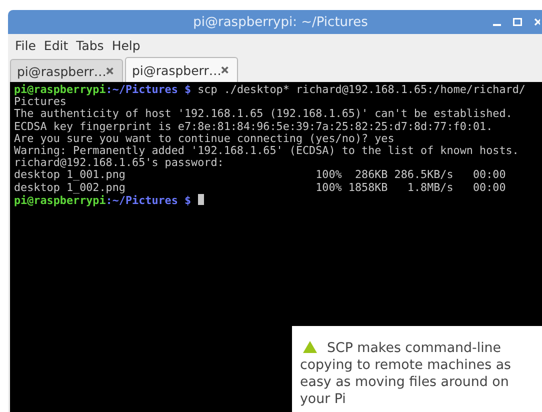 The image size is (542, 412). Describe the element at coordinates (267, 151) in the screenshot. I see `output-line: Warning: Permanently added '192.168.1.65' (ECDSA) to the list of known hosts.` at that location.